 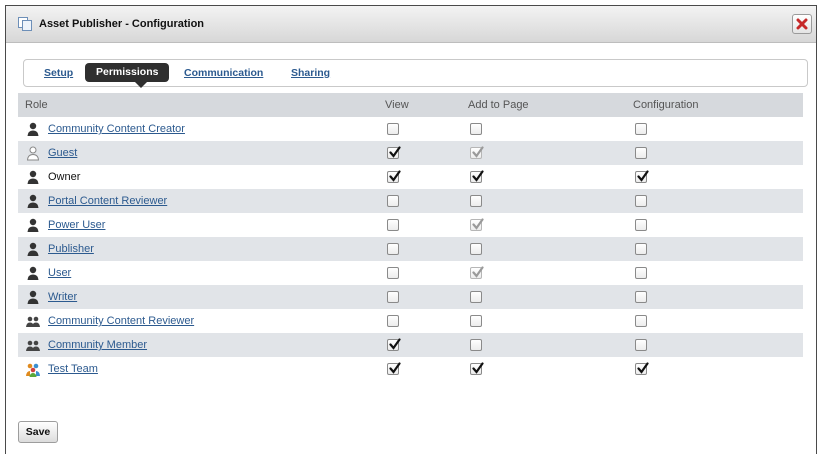 What do you see at coordinates (64, 177) in the screenshot?
I see `role-name: Owner` at bounding box center [64, 177].